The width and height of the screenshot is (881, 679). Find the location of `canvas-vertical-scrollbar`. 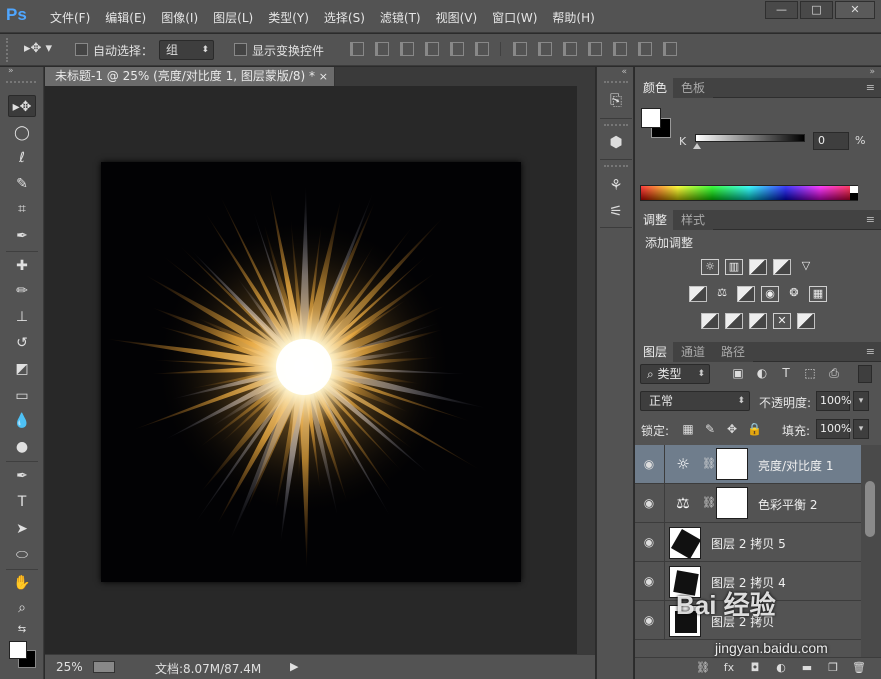

canvas-vertical-scrollbar is located at coordinates (586, 370).